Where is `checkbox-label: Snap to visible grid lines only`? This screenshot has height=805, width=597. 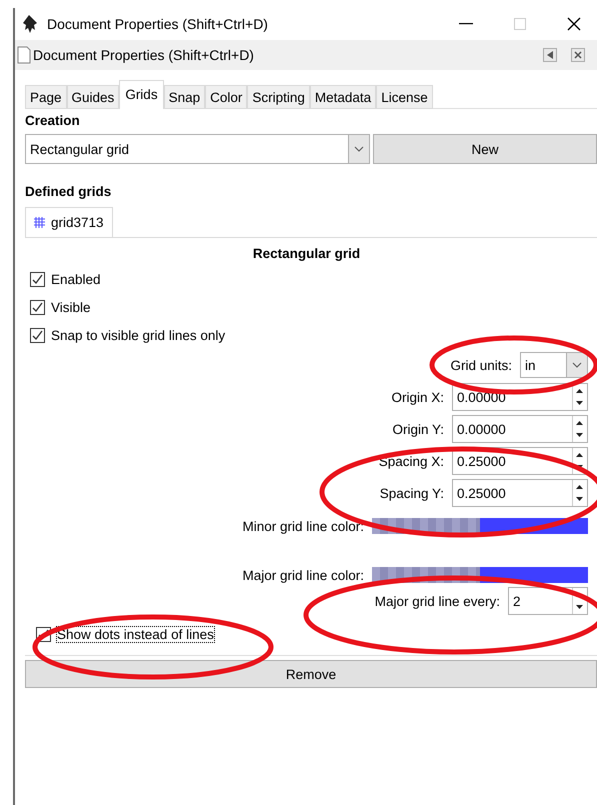
checkbox-label: Snap to visible grid lines only is located at coordinates (138, 335).